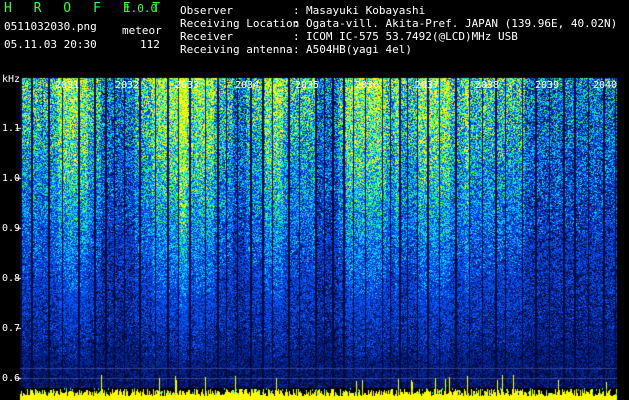 The height and width of the screenshot is (400, 629). I want to click on time-label: 2039, so click(547, 85).